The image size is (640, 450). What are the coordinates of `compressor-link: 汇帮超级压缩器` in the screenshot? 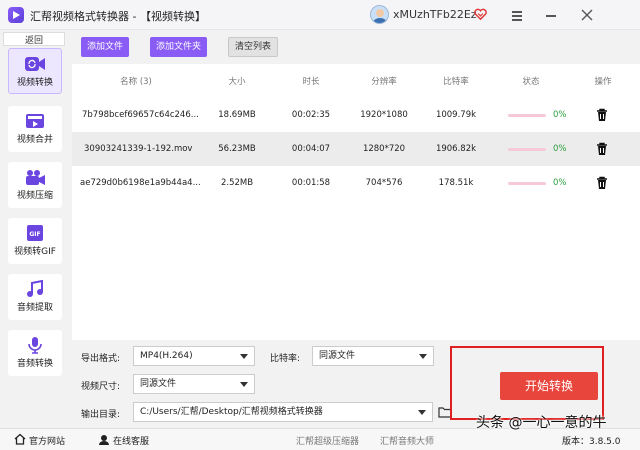 It's located at (327, 440).